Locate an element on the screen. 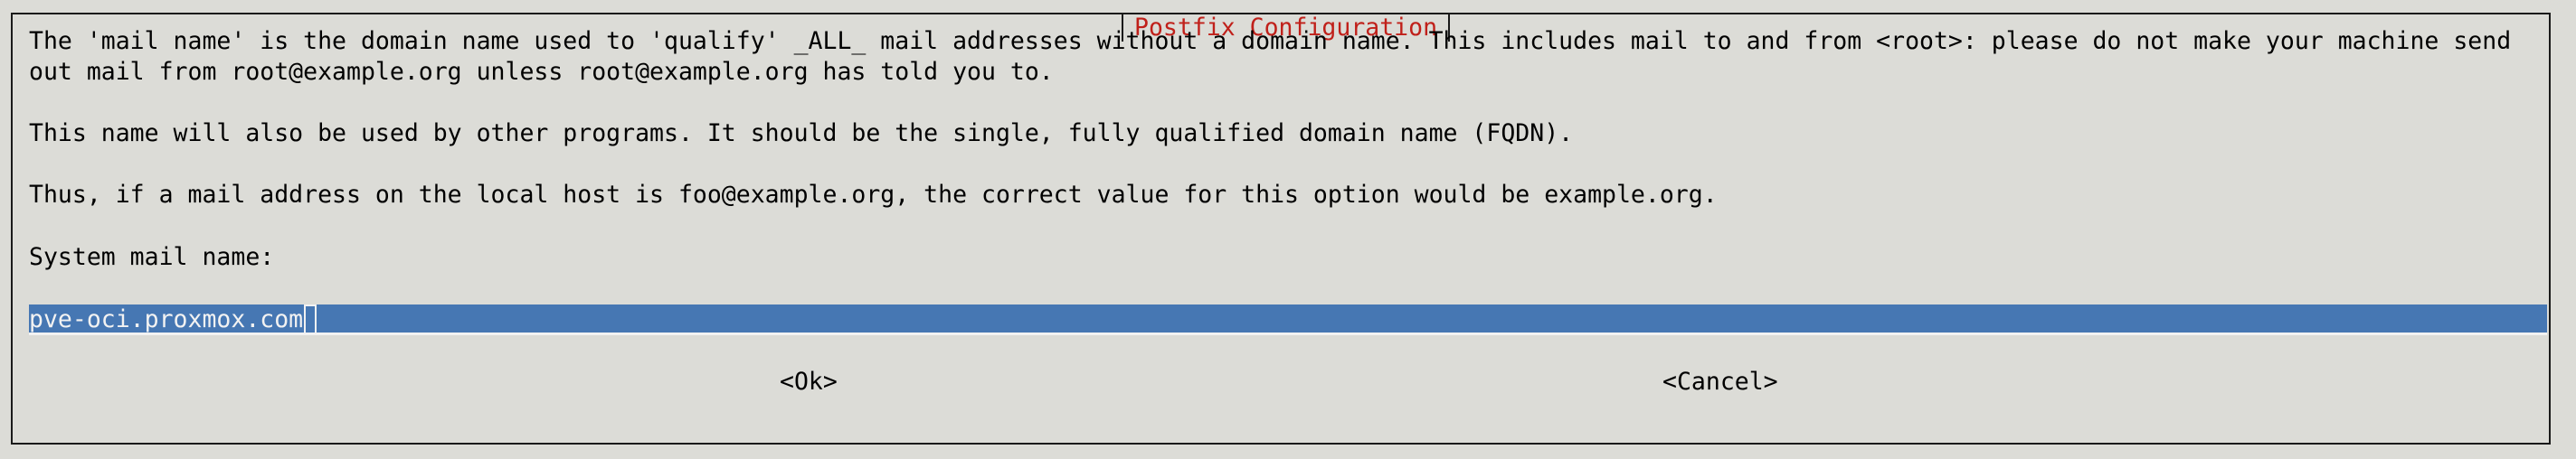 Image resolution: width=2576 pixels, height=459 pixels. ok-button: <Ok> is located at coordinates (809, 382).